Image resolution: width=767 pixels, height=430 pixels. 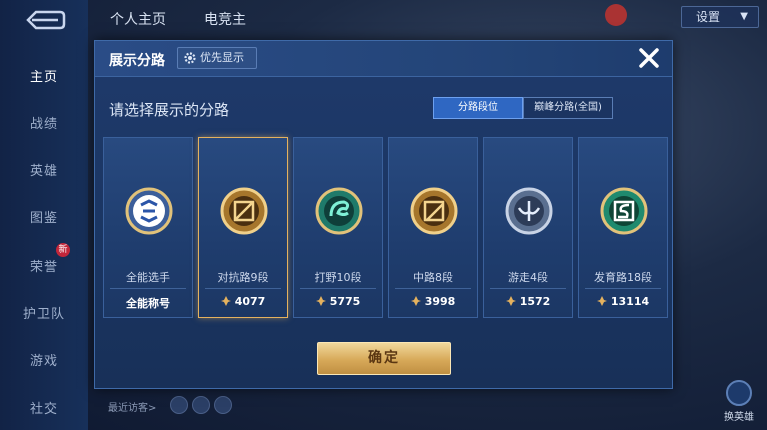 I want to click on top-bar: 个人主页 电竞主 设置 ▼, so click(x=427, y=18).